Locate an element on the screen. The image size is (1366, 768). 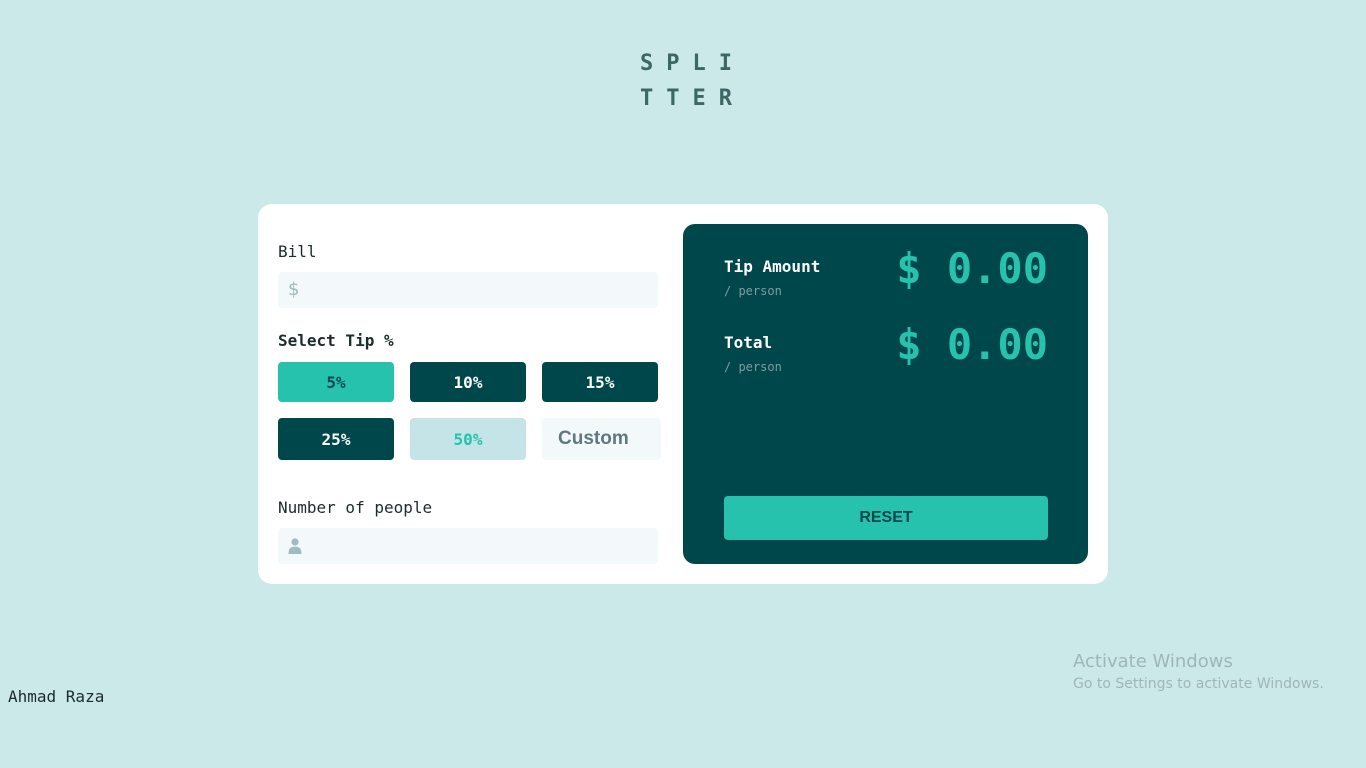
tip-button-50: 50% is located at coordinates (468, 439).